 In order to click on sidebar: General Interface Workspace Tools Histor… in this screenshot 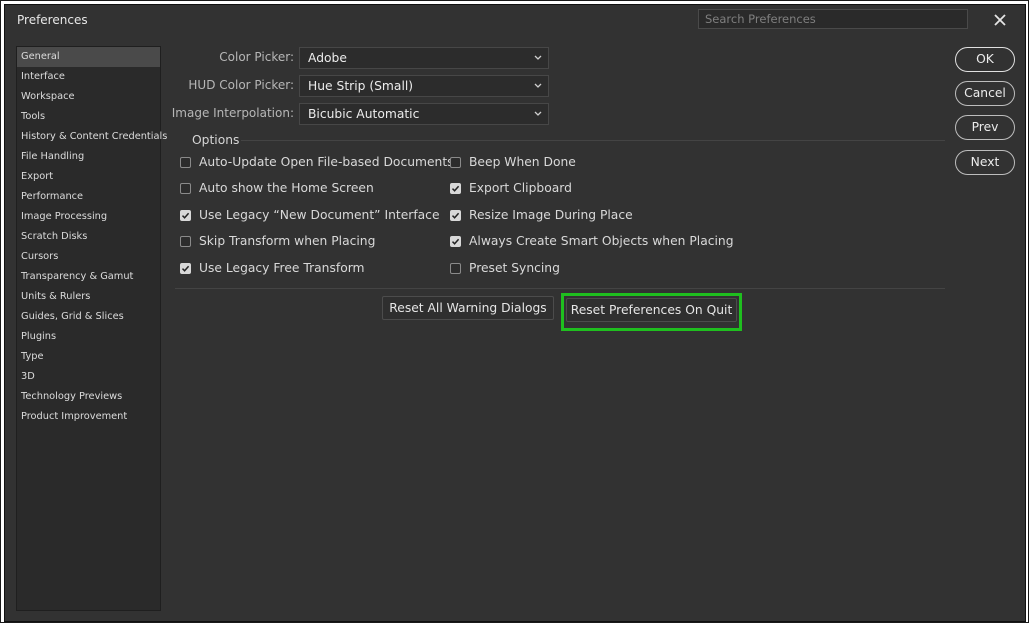, I will do `click(91, 328)`.